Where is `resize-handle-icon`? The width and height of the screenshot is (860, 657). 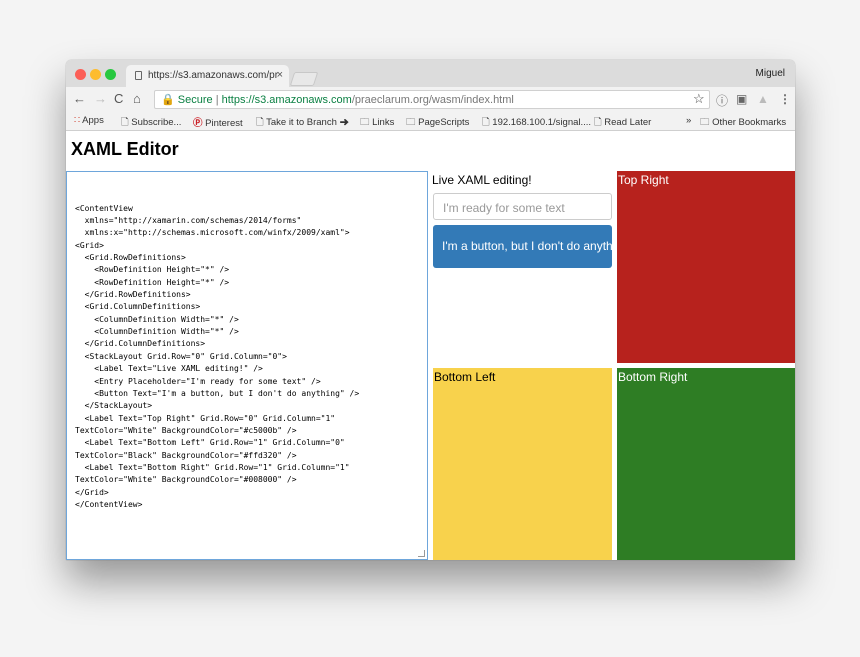
resize-handle-icon is located at coordinates (421, 553).